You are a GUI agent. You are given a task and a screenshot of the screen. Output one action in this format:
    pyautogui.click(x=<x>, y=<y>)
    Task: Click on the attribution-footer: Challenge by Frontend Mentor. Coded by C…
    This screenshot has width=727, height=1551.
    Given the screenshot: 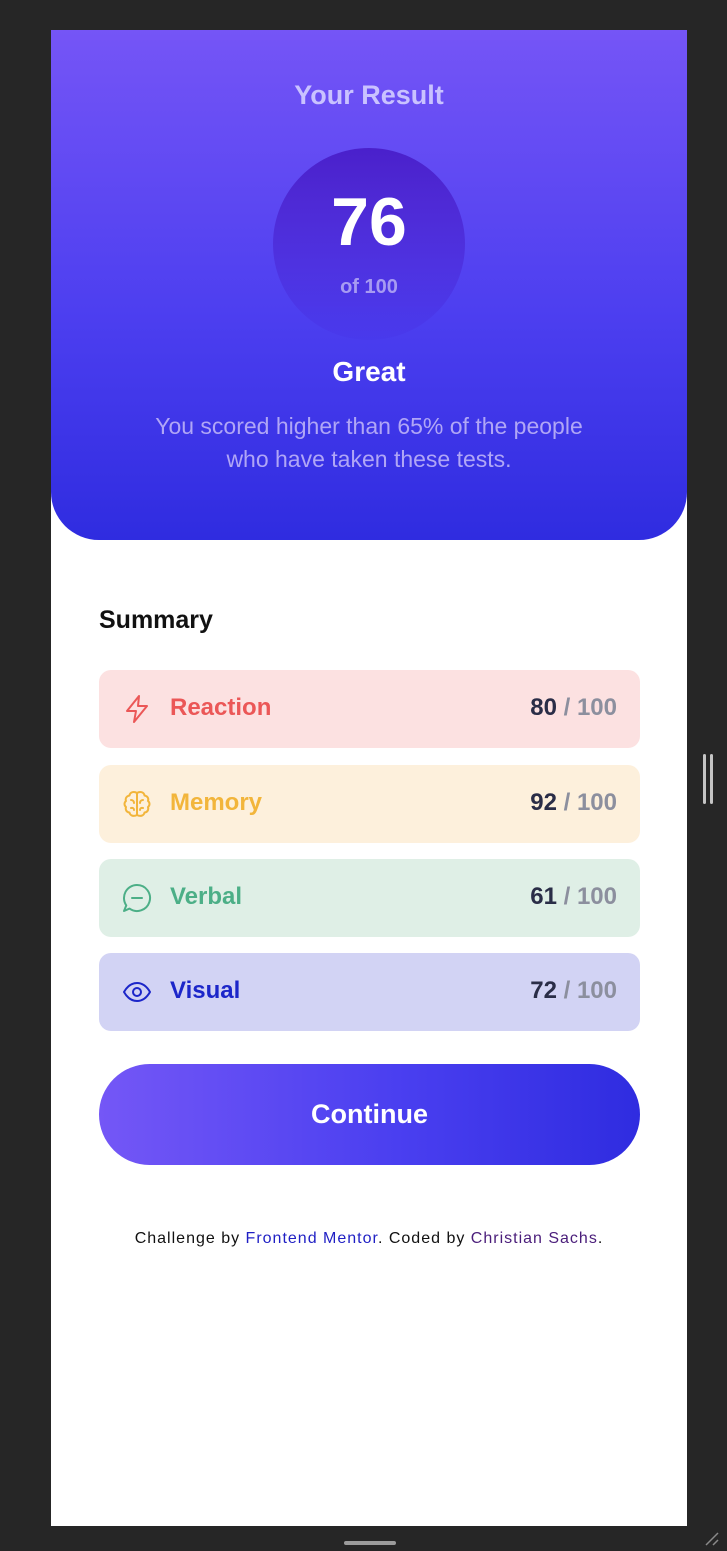 What is the action you would take?
    pyautogui.click(x=369, y=1239)
    